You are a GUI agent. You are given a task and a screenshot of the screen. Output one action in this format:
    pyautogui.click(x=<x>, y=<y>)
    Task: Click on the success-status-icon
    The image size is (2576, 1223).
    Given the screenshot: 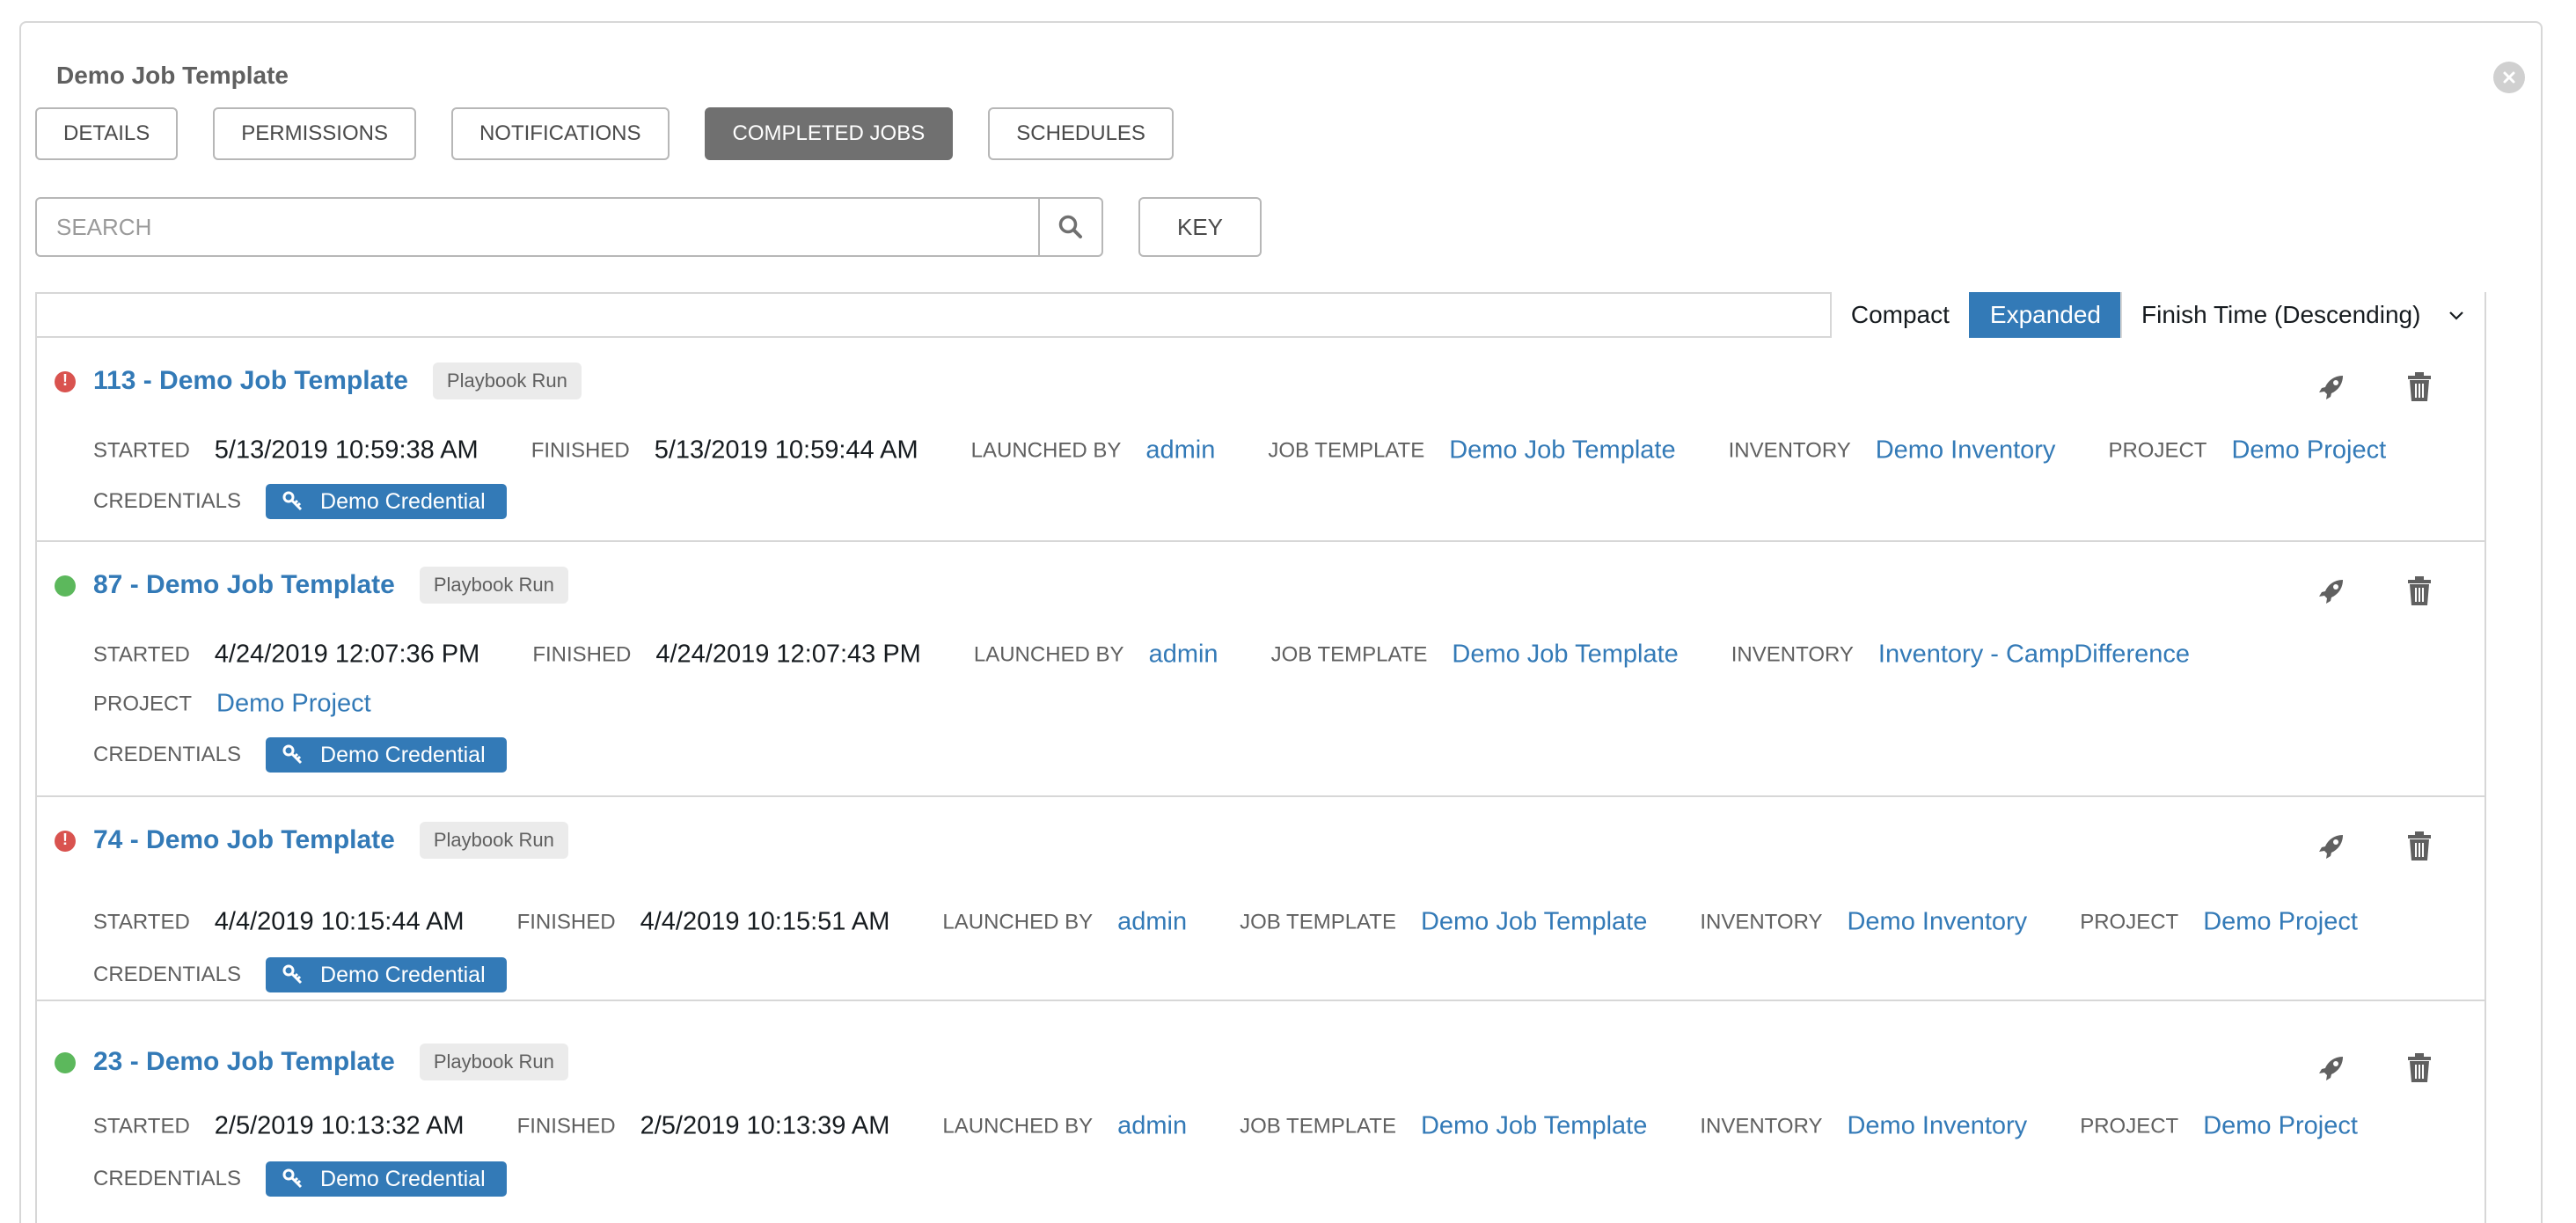 What is the action you would take?
    pyautogui.click(x=65, y=586)
    